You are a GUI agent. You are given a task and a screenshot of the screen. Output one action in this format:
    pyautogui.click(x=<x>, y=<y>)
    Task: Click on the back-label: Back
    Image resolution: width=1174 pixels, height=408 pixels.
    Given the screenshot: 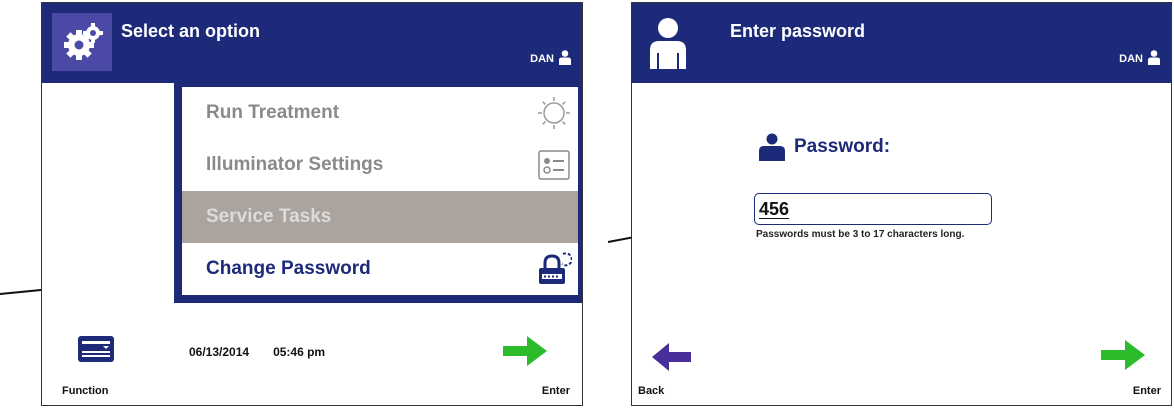 What is the action you would take?
    pyautogui.click(x=651, y=391)
    